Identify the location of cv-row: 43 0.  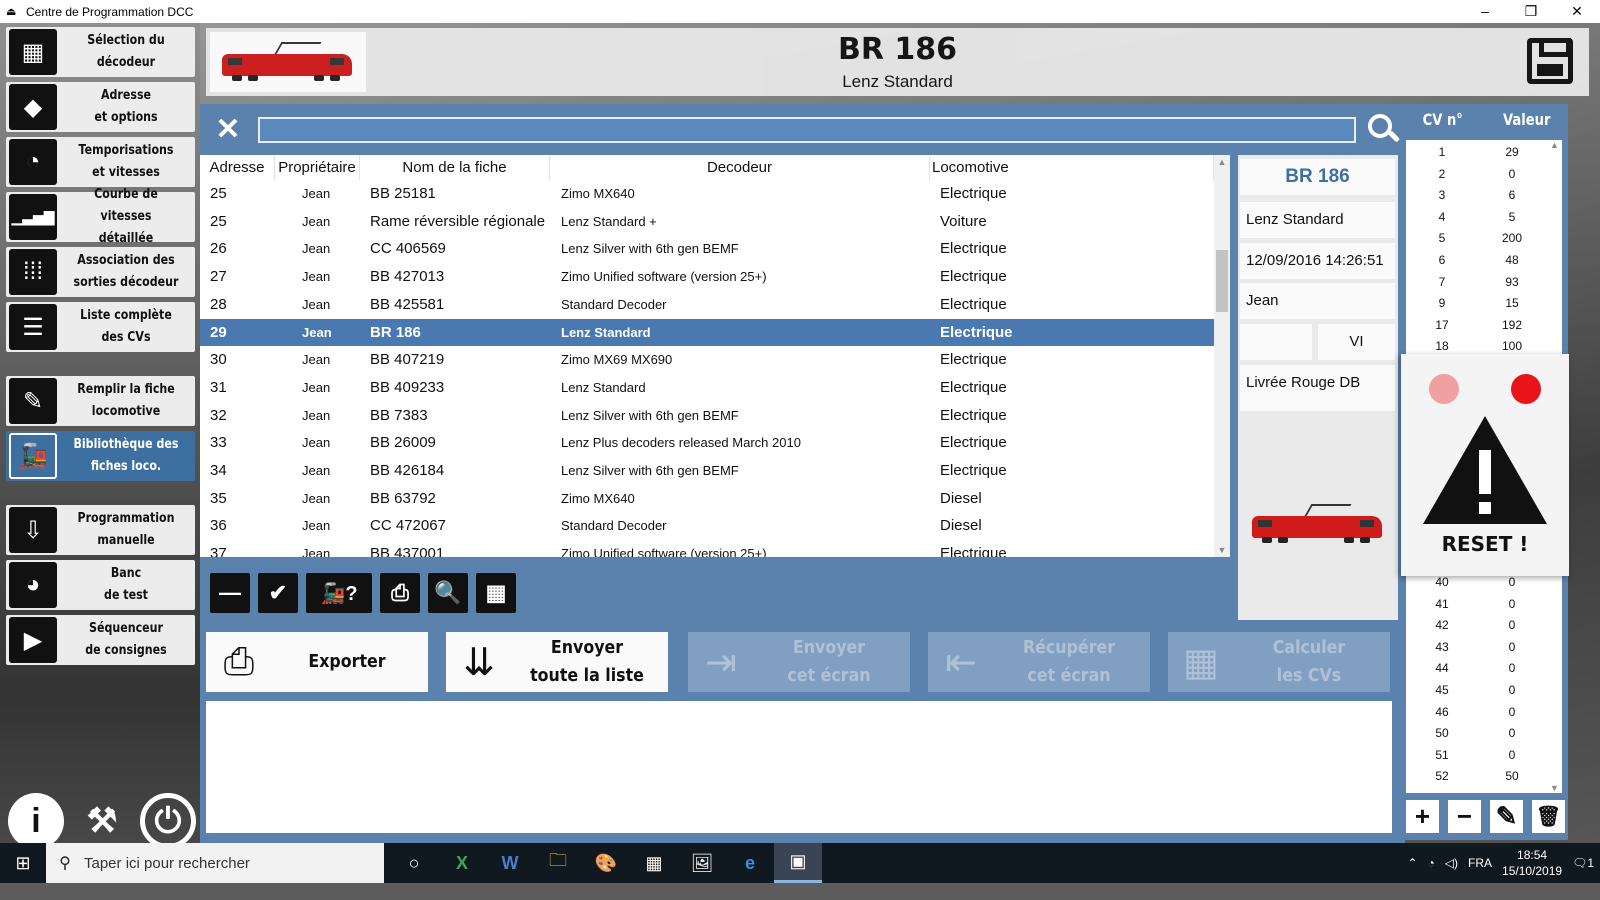
(1476, 647).